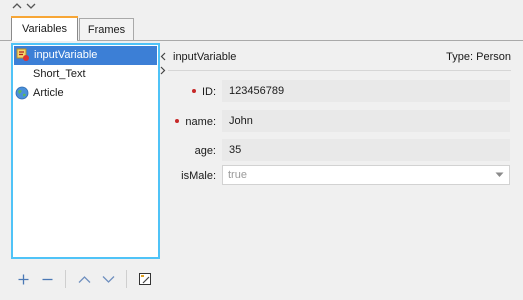  Describe the element at coordinates (205, 57) in the screenshot. I see `detail-title: inputVariable` at that location.